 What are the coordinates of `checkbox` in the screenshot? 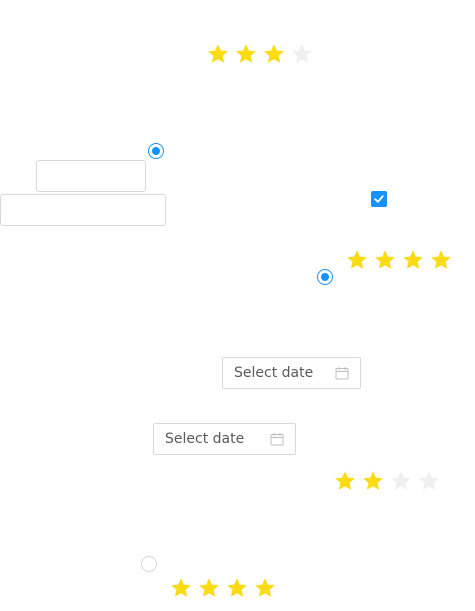 It's located at (379, 199).